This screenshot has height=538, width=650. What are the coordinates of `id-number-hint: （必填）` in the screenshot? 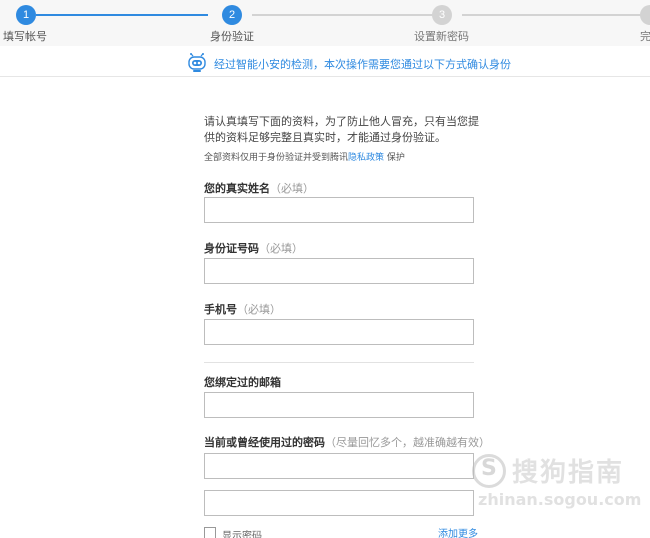 It's located at (281, 248).